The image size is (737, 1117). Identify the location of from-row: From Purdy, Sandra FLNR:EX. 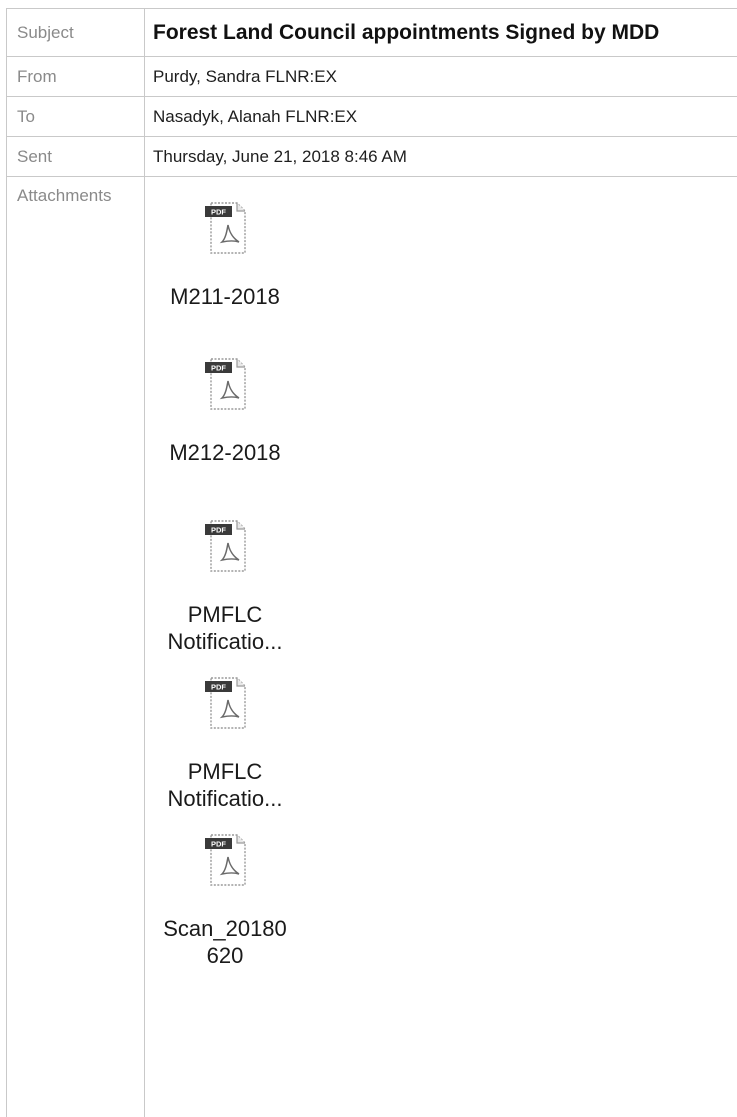
(372, 77).